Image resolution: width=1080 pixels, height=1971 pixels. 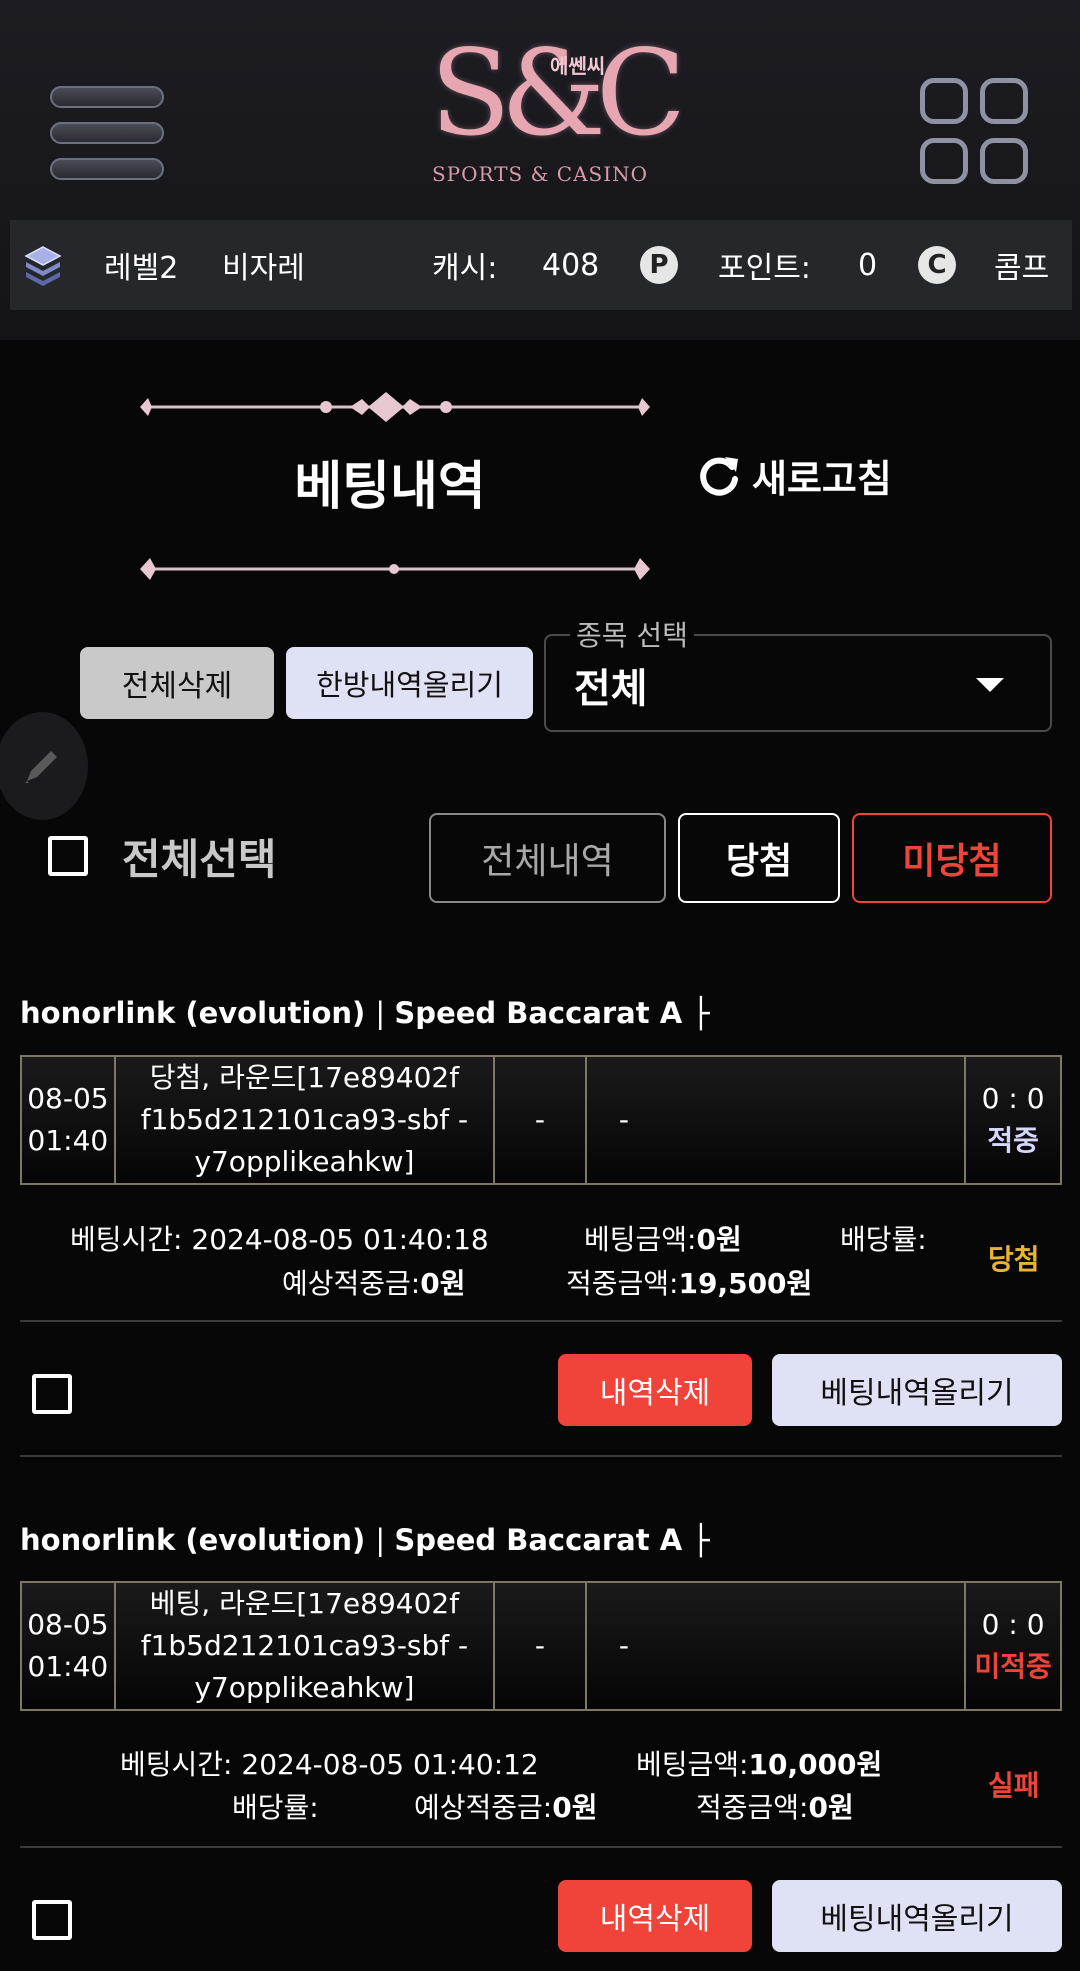 I want to click on logo-mark: S&C, so click(x=558, y=93).